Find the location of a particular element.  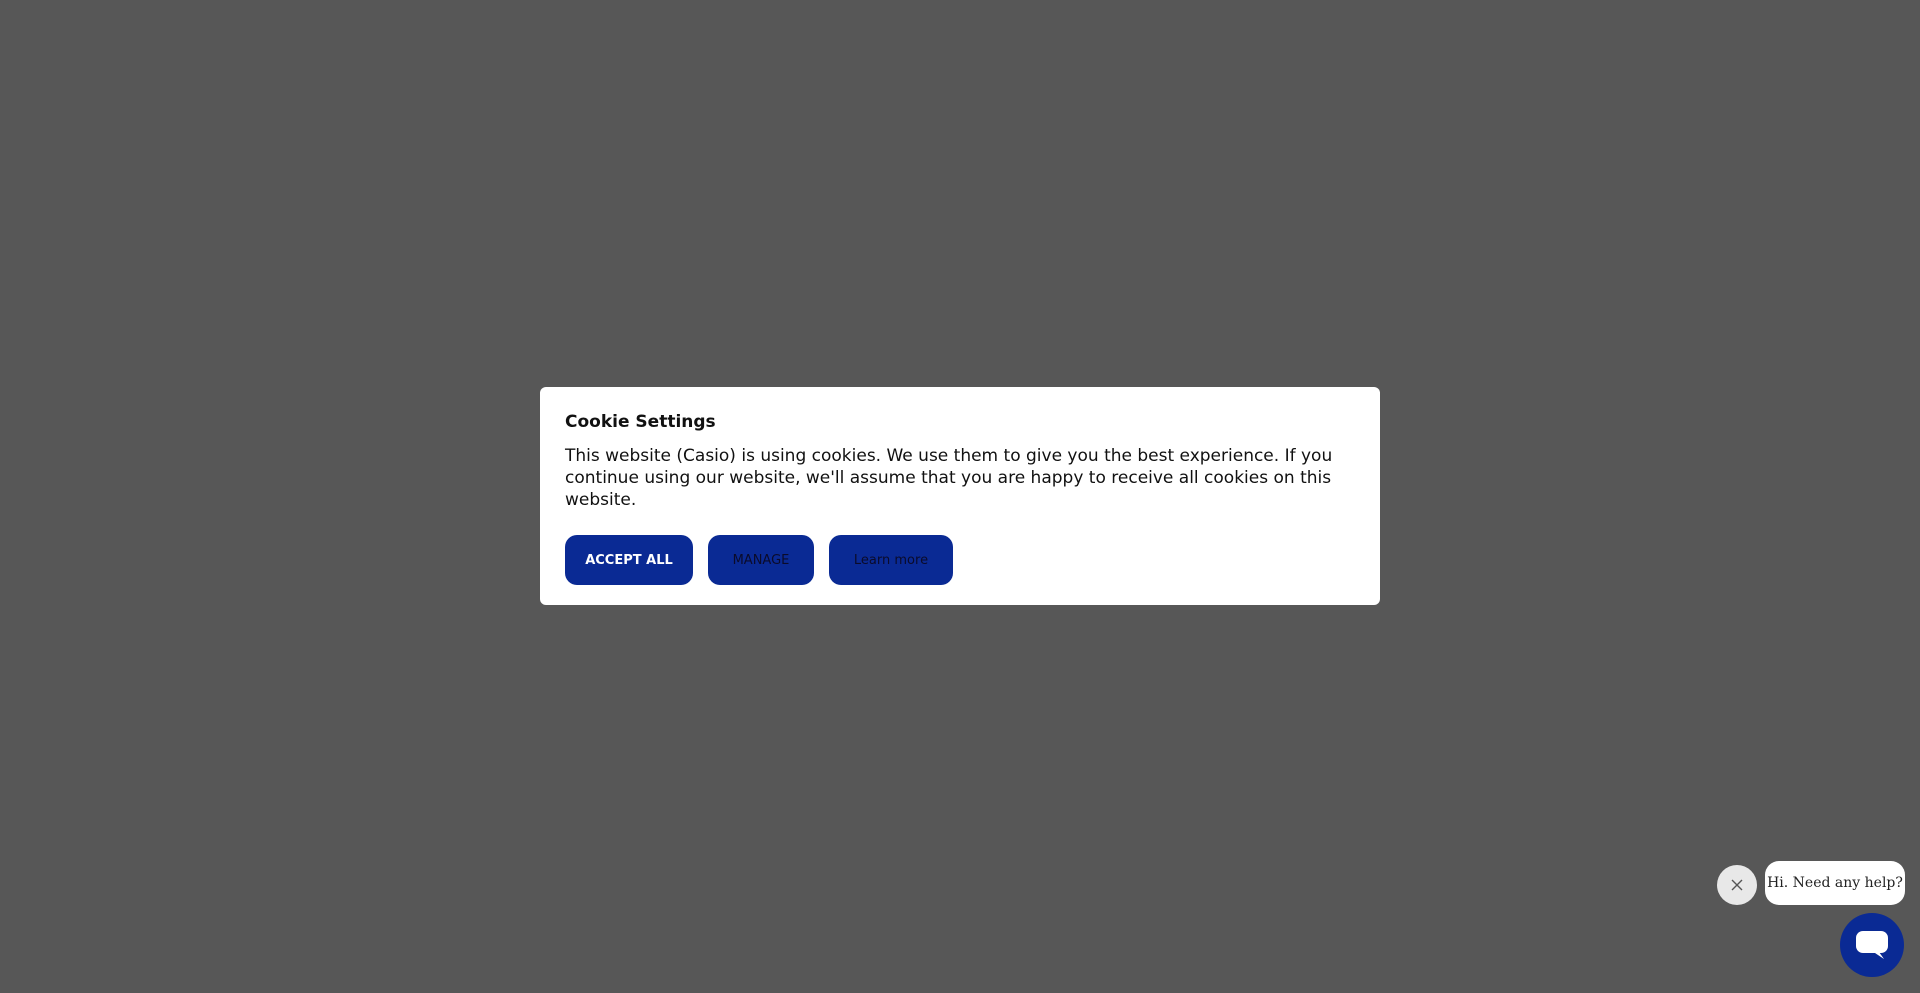

cookie-settings-title: Cookie Settings is located at coordinates (640, 422).